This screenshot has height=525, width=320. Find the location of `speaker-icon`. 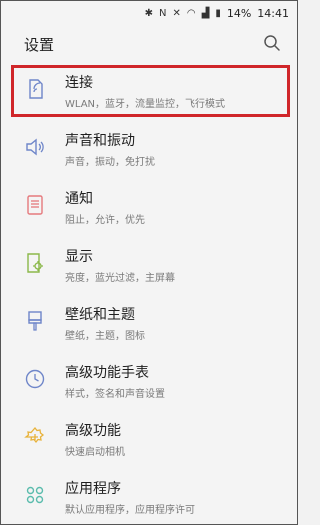

speaker-icon is located at coordinates (35, 147).